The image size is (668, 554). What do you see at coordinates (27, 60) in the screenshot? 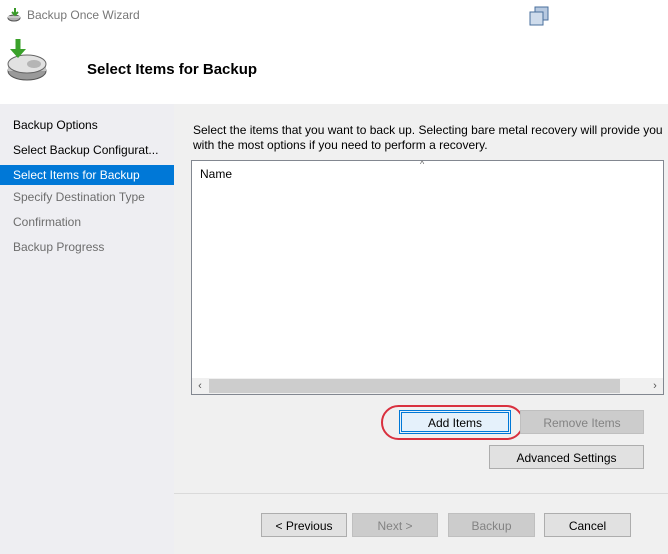
I see `backup-drive-icon` at bounding box center [27, 60].